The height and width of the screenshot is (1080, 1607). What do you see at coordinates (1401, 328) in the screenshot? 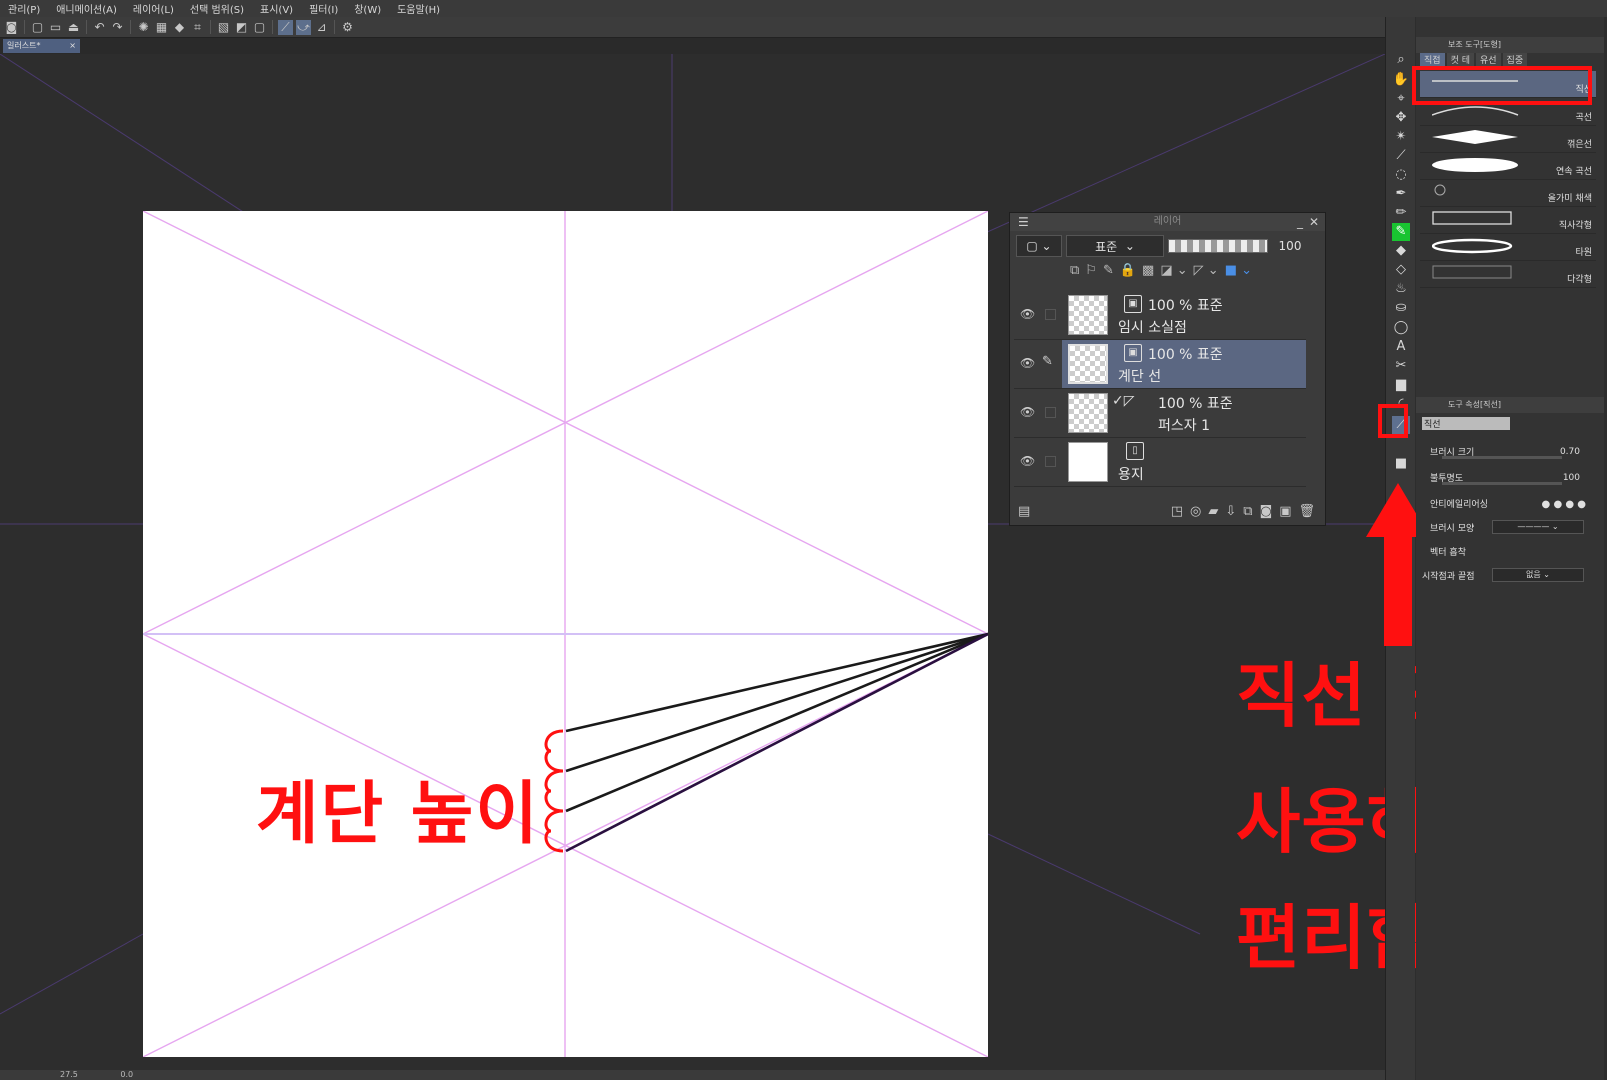
I see `balloon-icon: ◯` at bounding box center [1401, 328].